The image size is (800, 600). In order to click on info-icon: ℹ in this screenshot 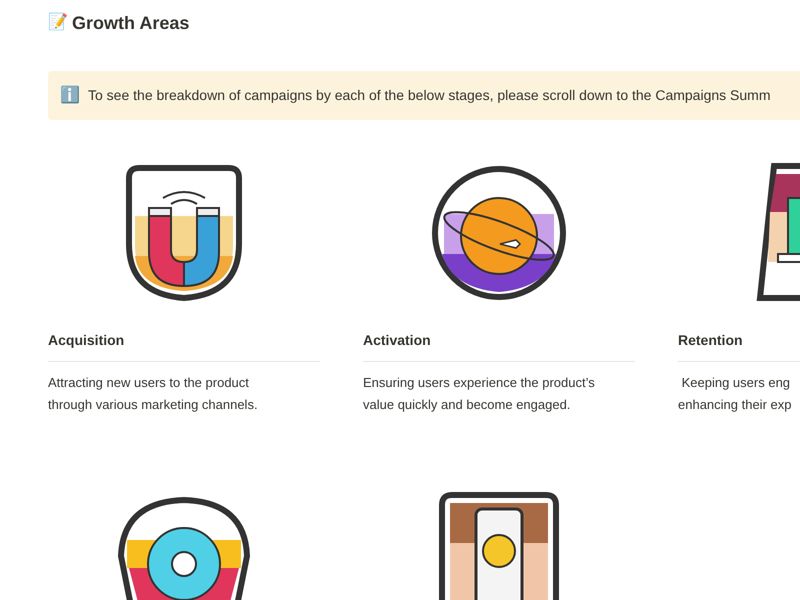, I will do `click(70, 96)`.